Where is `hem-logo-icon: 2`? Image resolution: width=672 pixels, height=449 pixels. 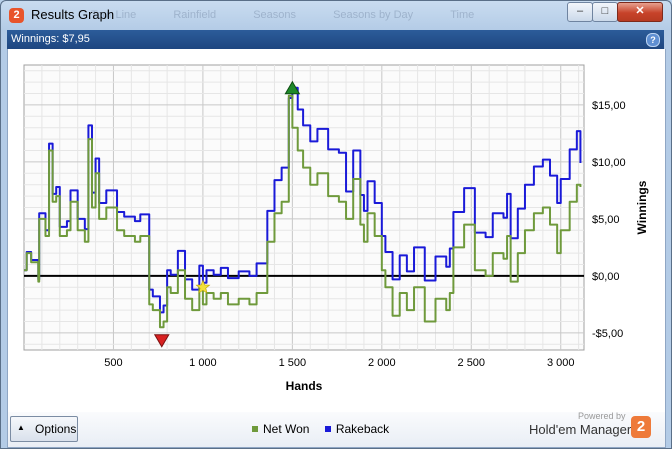 hem-logo-icon: 2 is located at coordinates (641, 427).